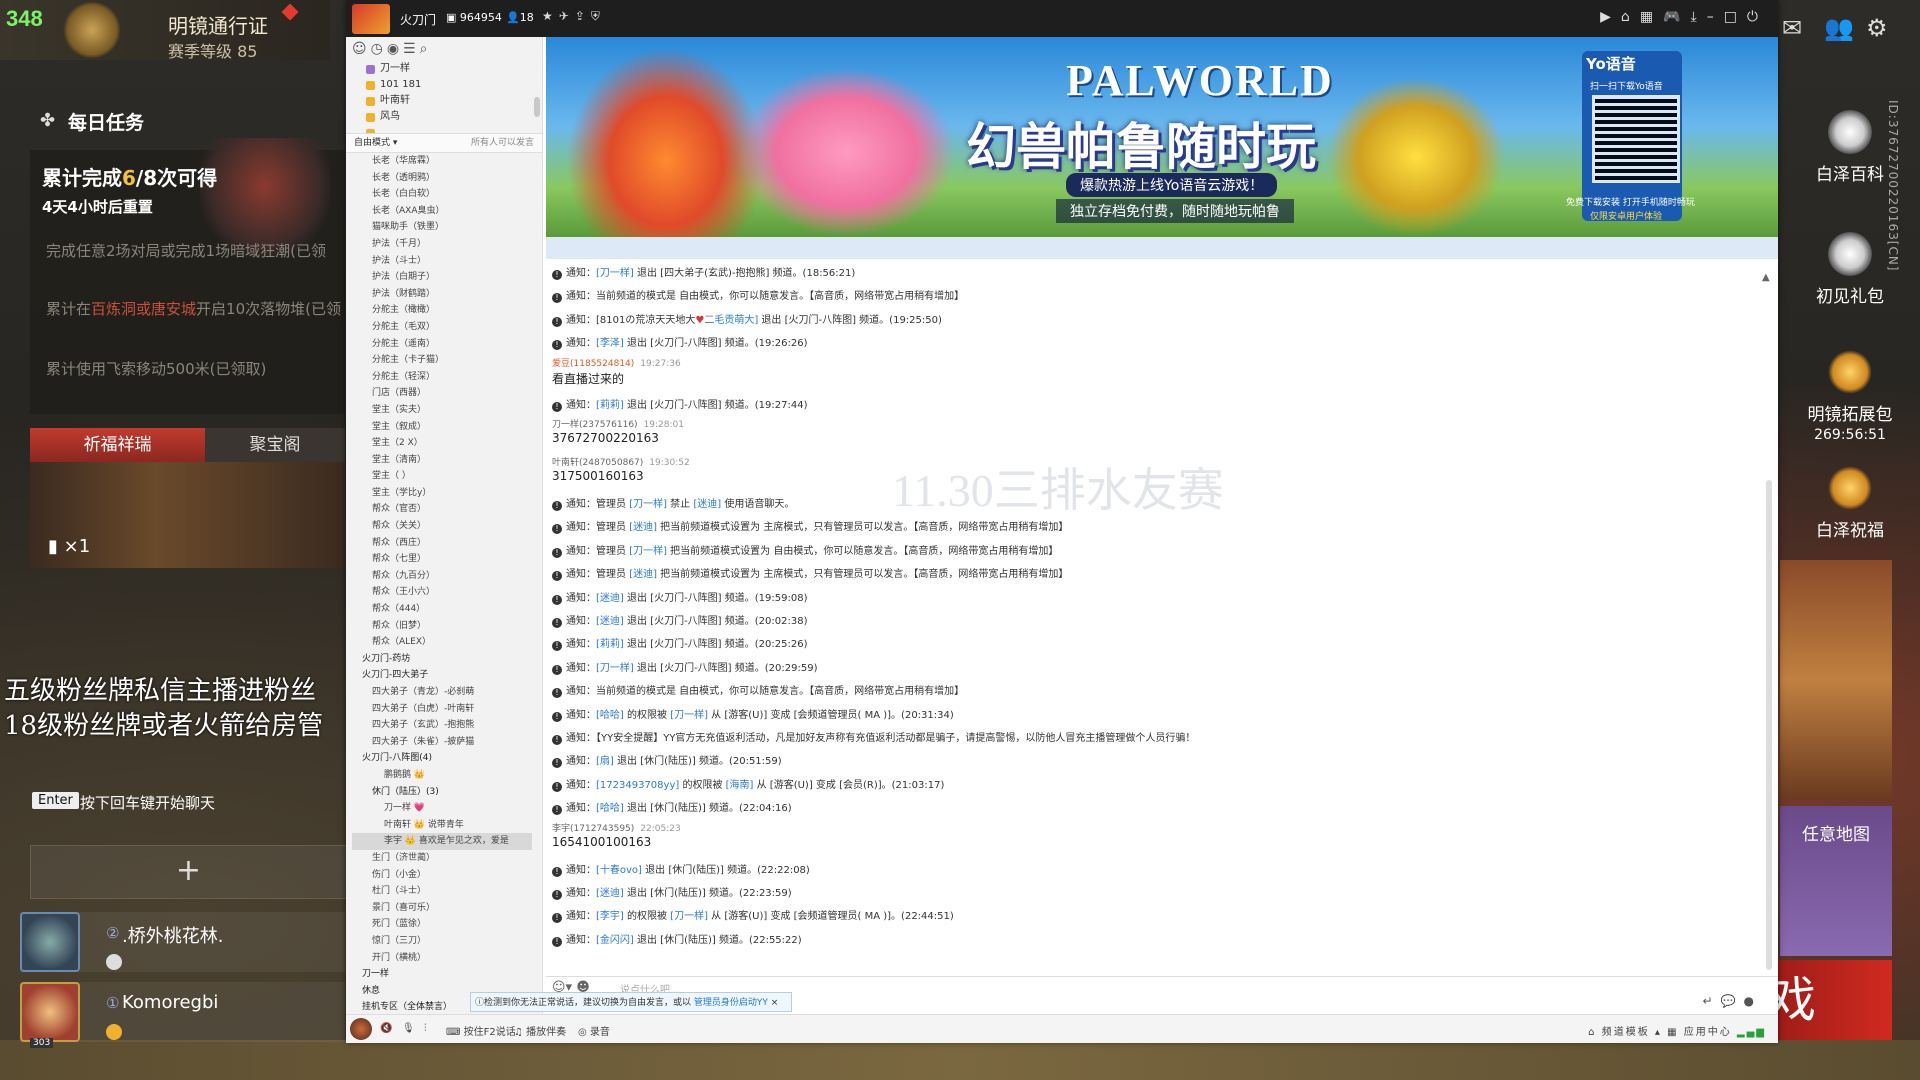 This screenshot has width=1920, height=1080. What do you see at coordinates (637, 785) in the screenshot?
I see `user-link: [1723493708yy]` at bounding box center [637, 785].